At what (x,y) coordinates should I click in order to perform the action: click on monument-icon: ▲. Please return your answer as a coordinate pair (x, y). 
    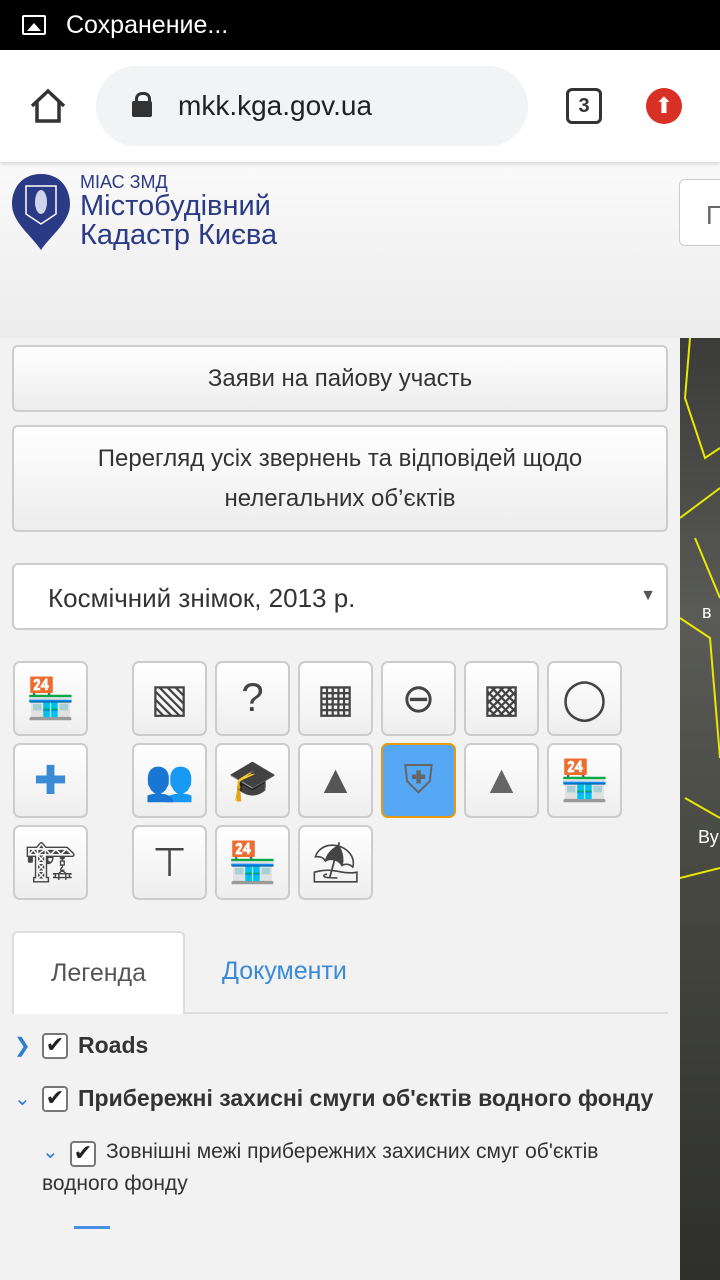
    Looking at the image, I should click on (335, 780).